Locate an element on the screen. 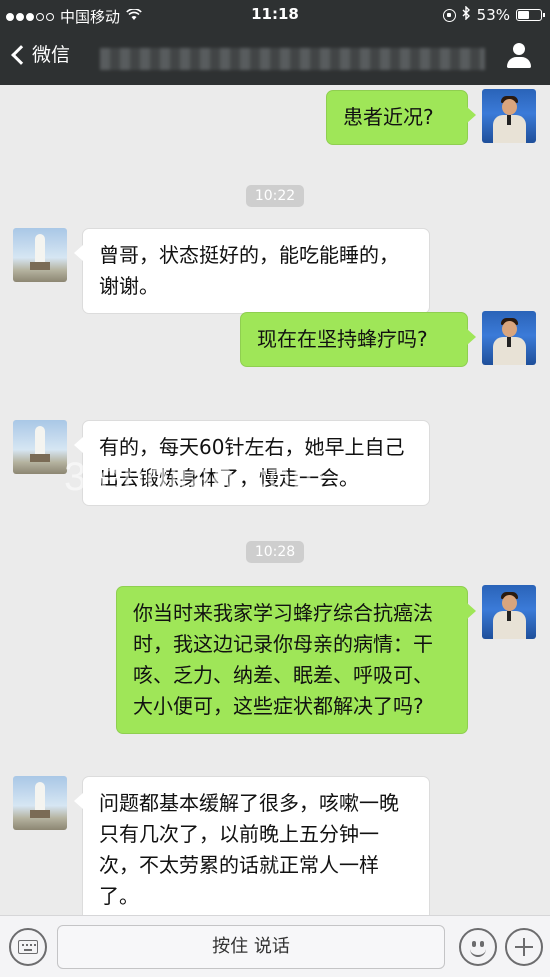 This screenshot has width=550, height=977. timestamp: 10:22 is located at coordinates (275, 196).